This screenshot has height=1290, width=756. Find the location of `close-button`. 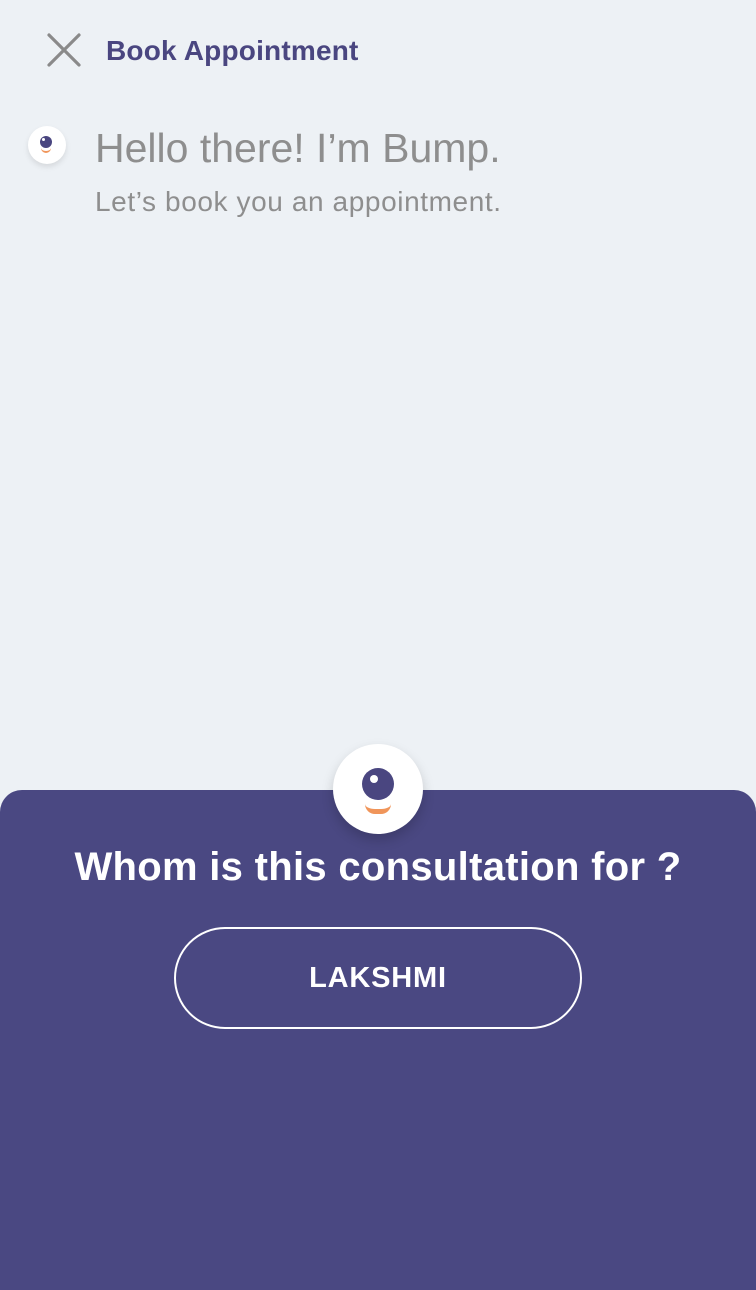

close-button is located at coordinates (64, 50).